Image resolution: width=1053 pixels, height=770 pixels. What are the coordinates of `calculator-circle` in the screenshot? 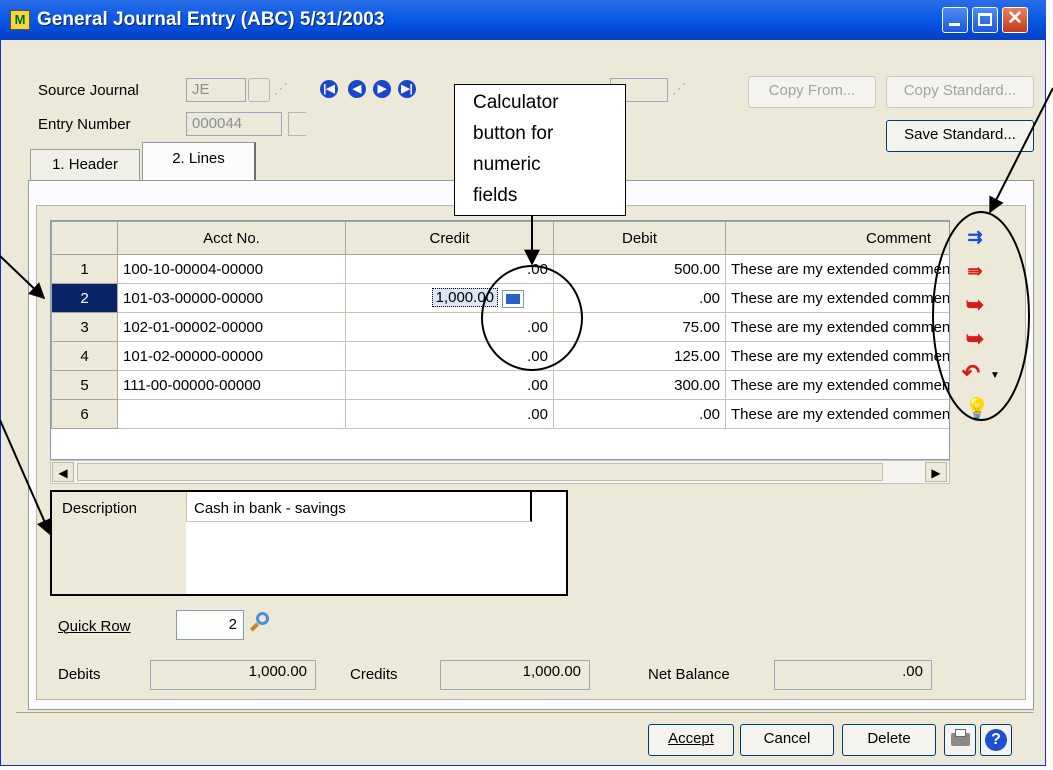 It's located at (532, 318).